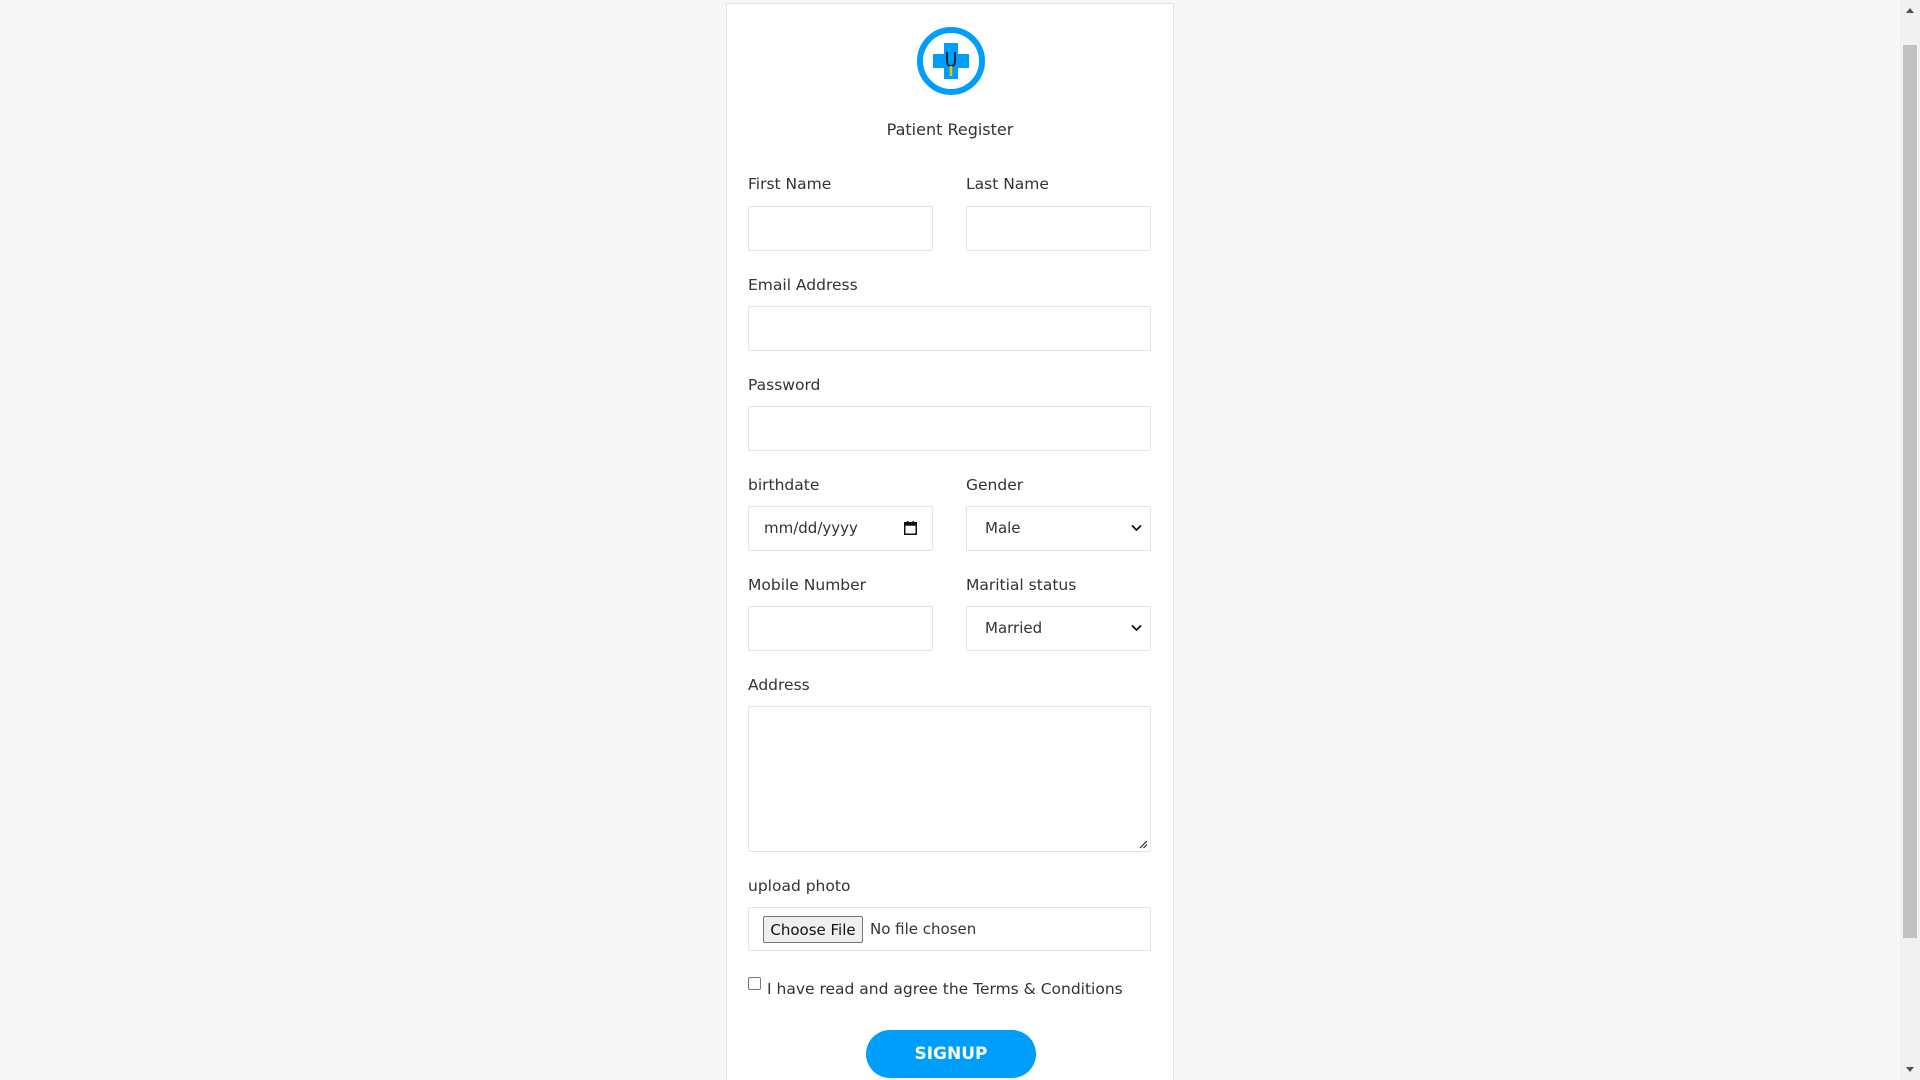 The height and width of the screenshot is (1080, 1920). What do you see at coordinates (950, 129) in the screenshot?
I see `page-title: Patient Register` at bounding box center [950, 129].